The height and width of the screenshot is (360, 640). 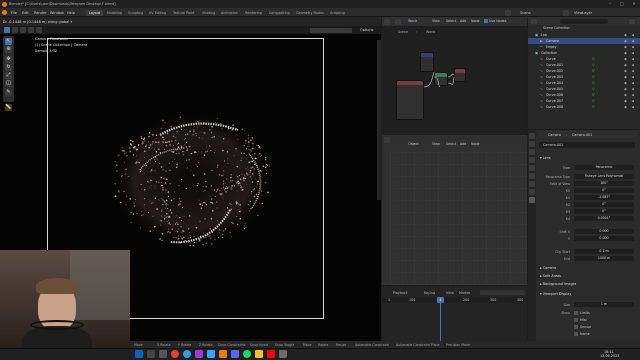 What do you see at coordinates (584, 83) in the screenshot?
I see `outliner-row: ∿ Curve.004 ▽ ◉ ▪` at bounding box center [584, 83].